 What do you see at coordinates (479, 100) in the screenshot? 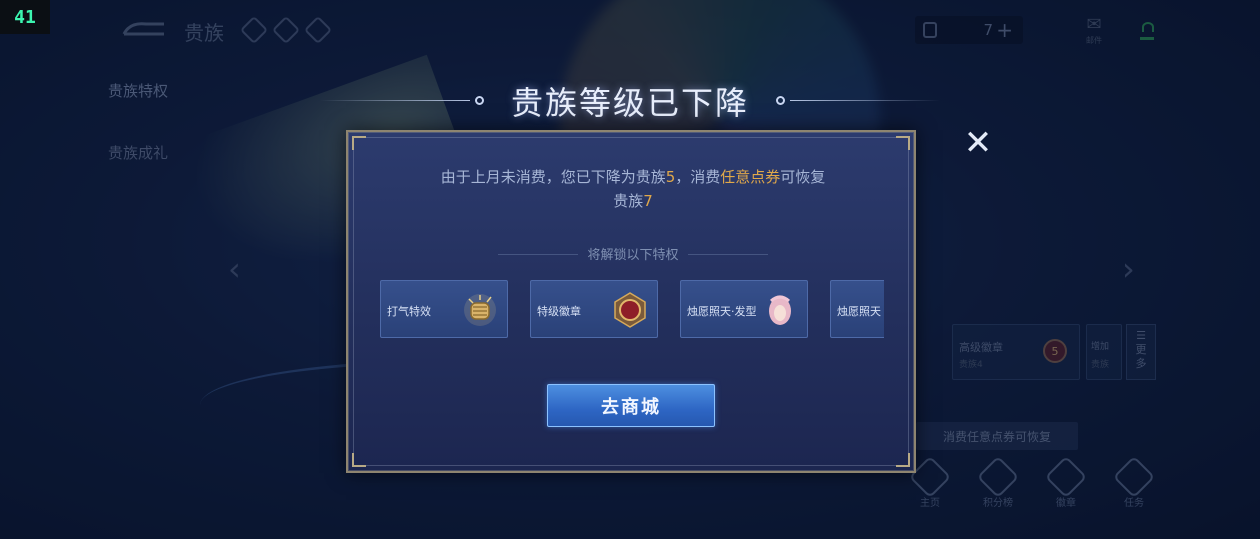
I see `title-ornament-left` at bounding box center [479, 100].